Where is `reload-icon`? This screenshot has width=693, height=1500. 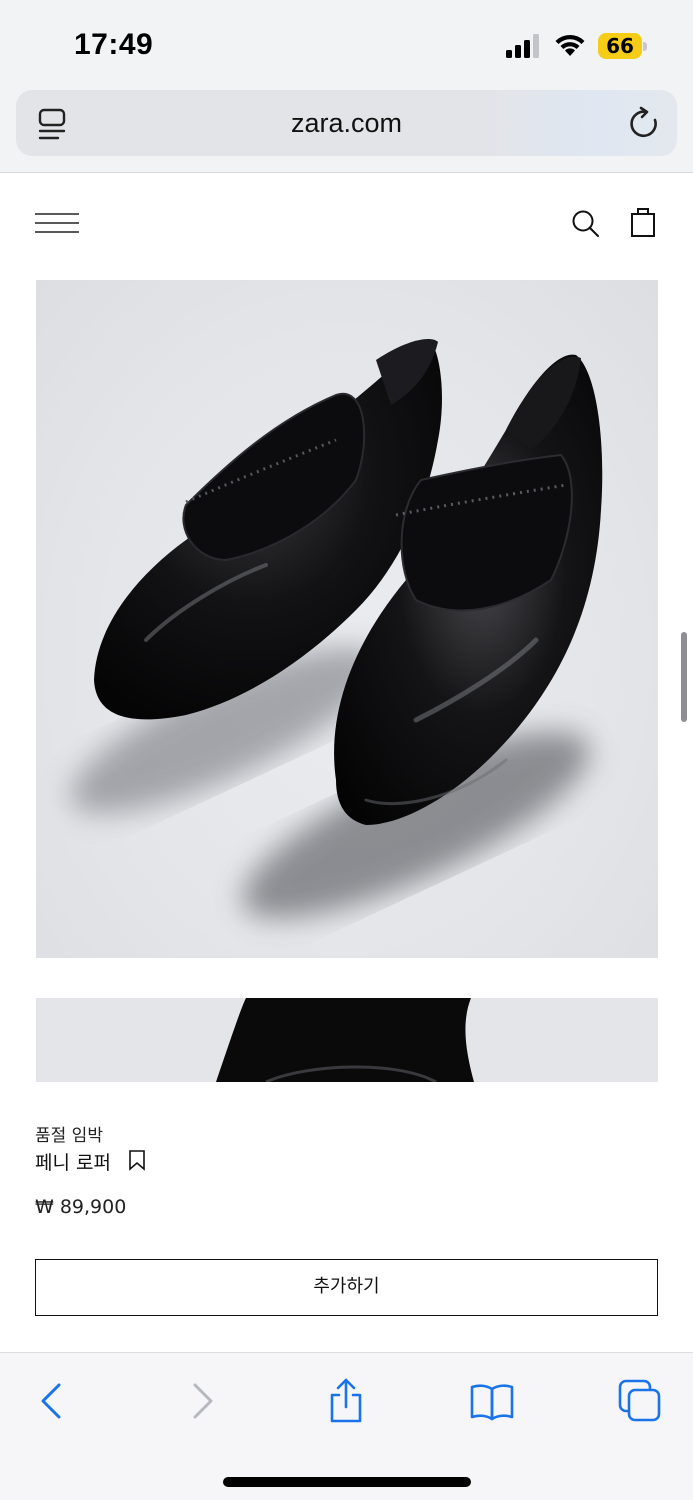 reload-icon is located at coordinates (644, 123).